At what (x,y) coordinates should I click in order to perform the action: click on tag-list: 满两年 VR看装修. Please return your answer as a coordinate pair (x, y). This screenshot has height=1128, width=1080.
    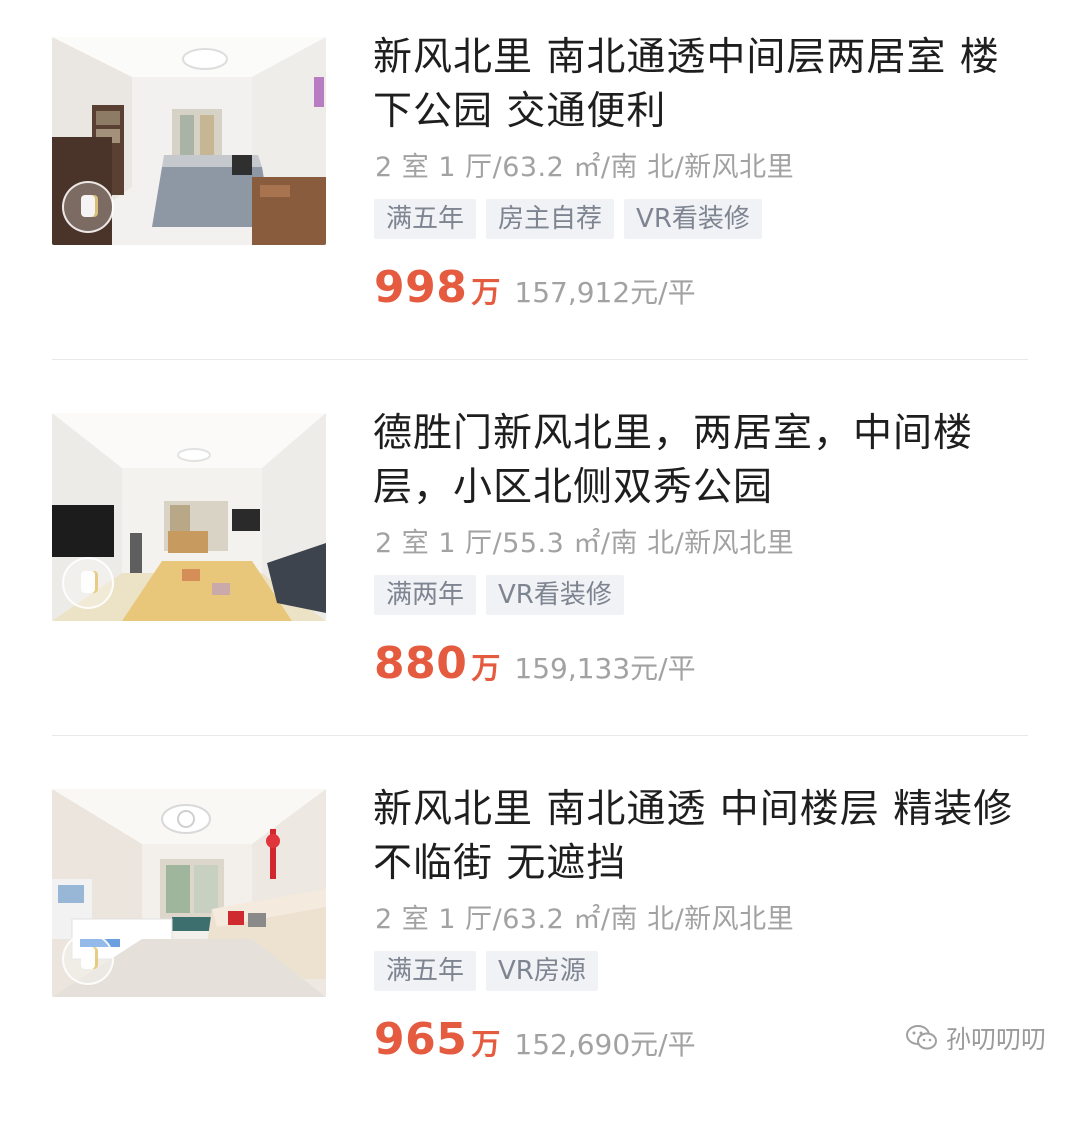
    Looking at the image, I should click on (499, 595).